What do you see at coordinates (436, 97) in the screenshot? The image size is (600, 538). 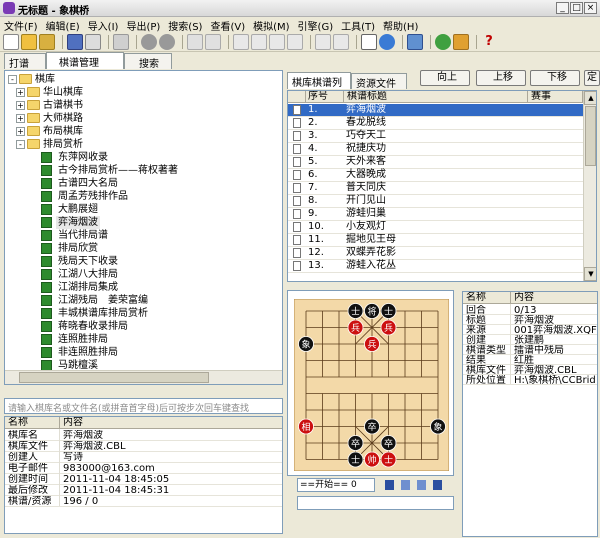 I see `grid-header: 棋谱标题` at bounding box center [436, 97].